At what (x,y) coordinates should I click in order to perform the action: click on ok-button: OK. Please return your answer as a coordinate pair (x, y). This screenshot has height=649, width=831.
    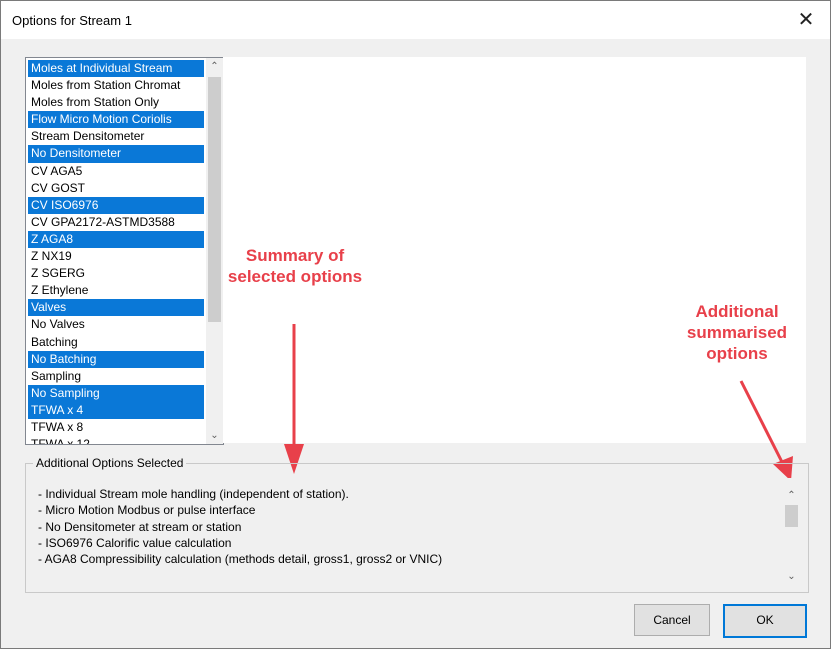
    Looking at the image, I should click on (765, 621).